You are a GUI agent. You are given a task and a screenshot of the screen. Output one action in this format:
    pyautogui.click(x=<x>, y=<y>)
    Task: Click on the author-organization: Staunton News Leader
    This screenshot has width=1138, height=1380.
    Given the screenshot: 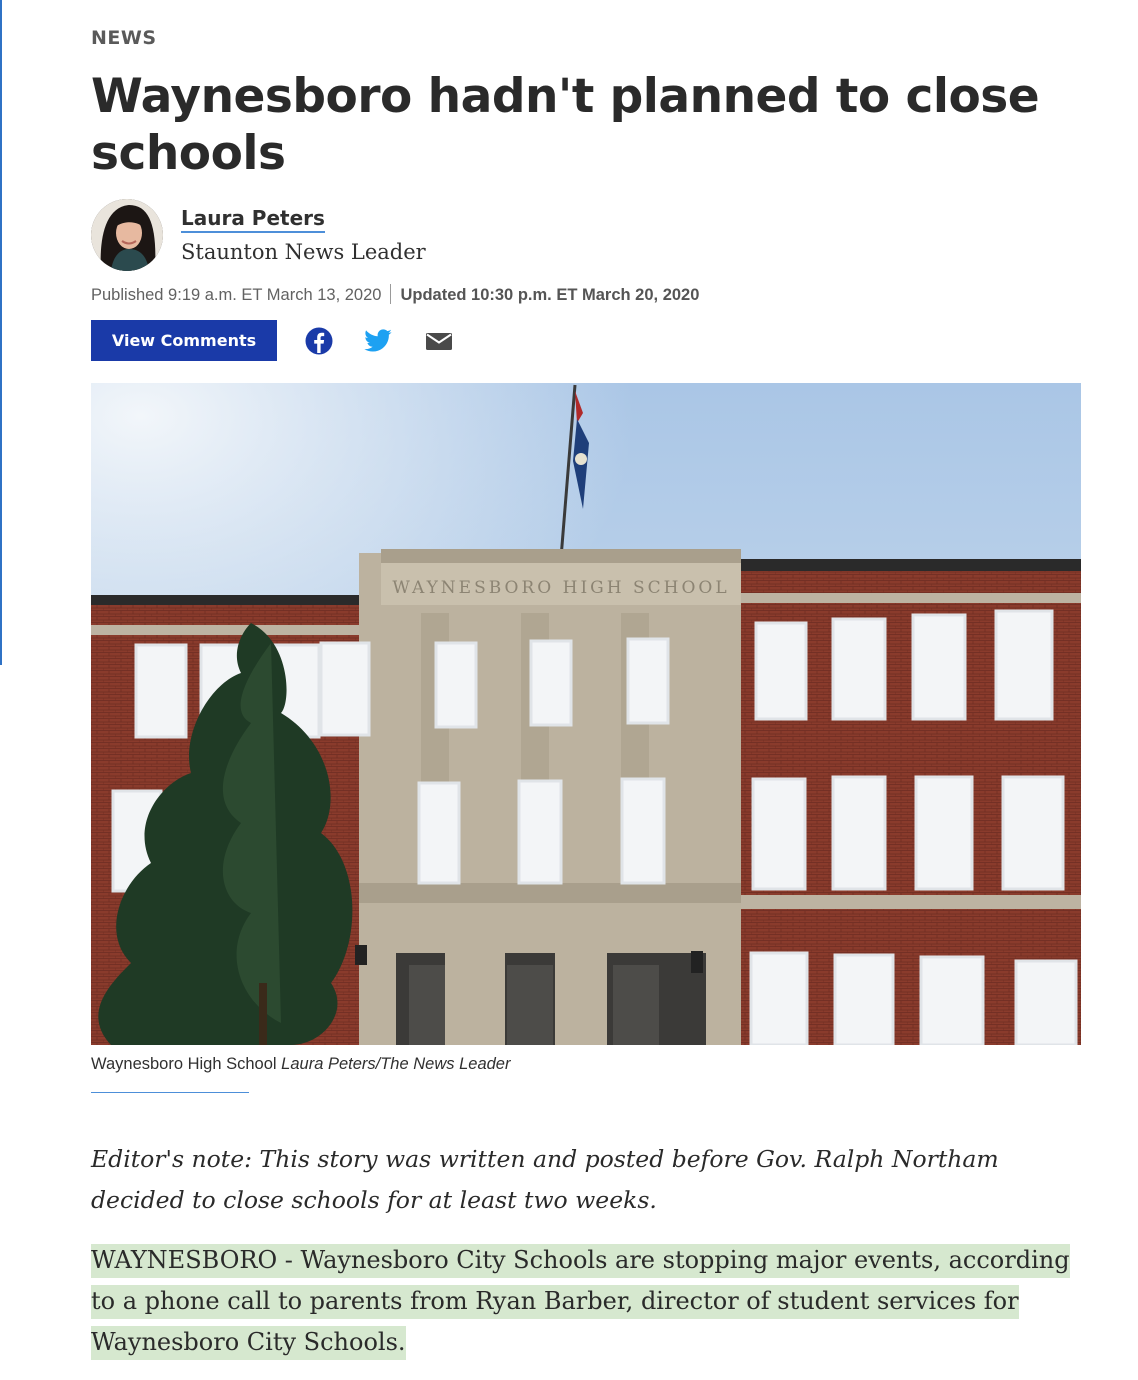 What is the action you would take?
    pyautogui.click(x=303, y=252)
    